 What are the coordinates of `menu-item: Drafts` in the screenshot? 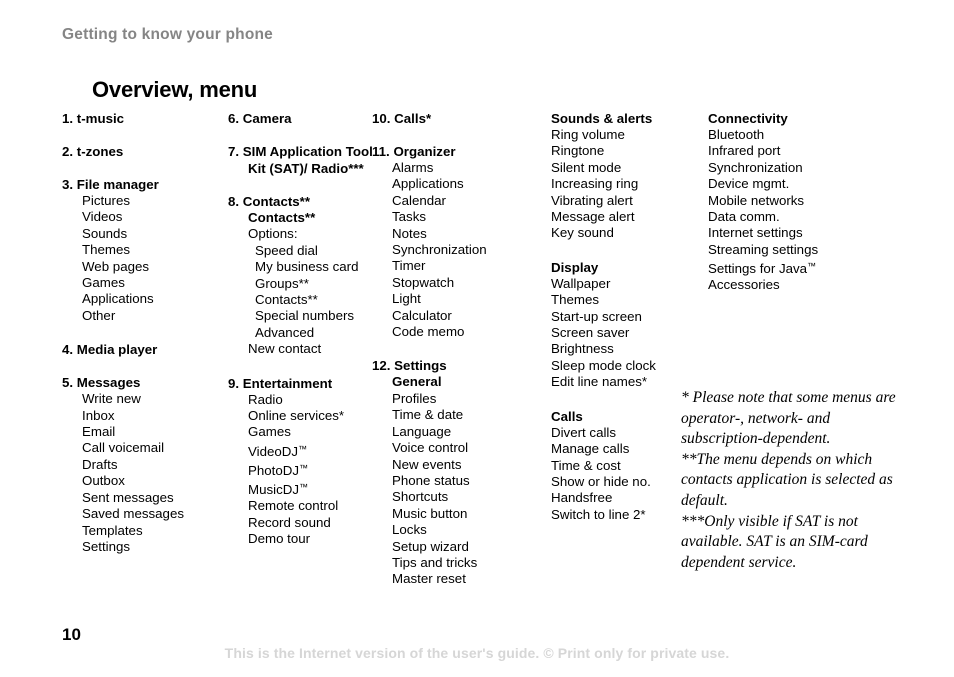 It's located at (100, 464).